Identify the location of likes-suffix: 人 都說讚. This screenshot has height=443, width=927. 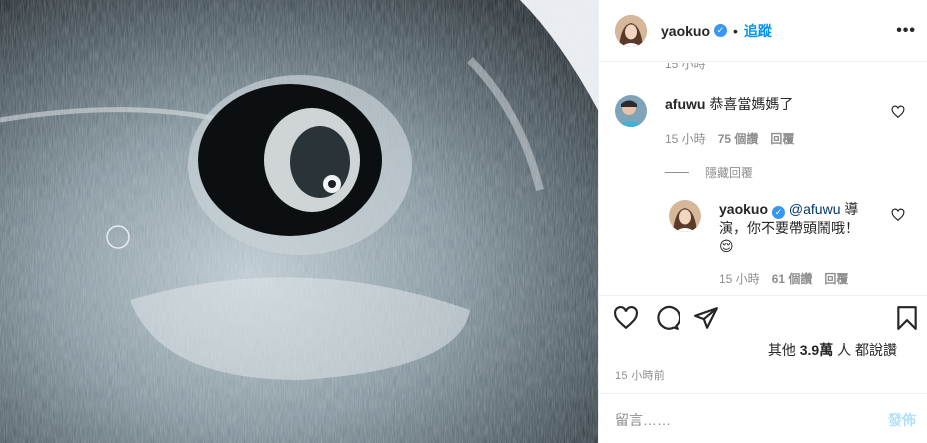
(867, 350).